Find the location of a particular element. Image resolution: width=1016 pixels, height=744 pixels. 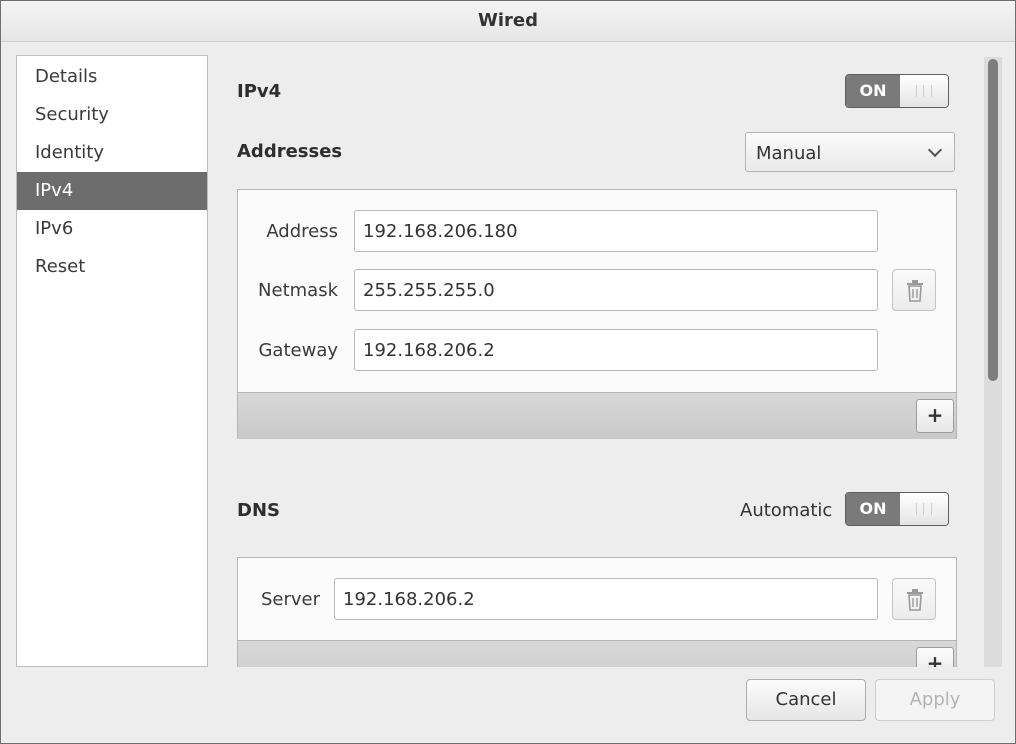

sidebar-item-reset: Reset is located at coordinates (112, 267).